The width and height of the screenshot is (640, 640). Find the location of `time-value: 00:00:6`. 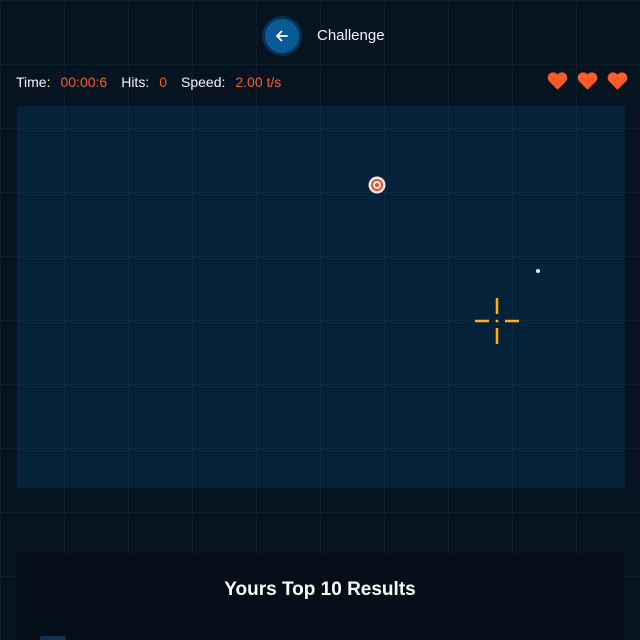

time-value: 00:00:6 is located at coordinates (84, 82).